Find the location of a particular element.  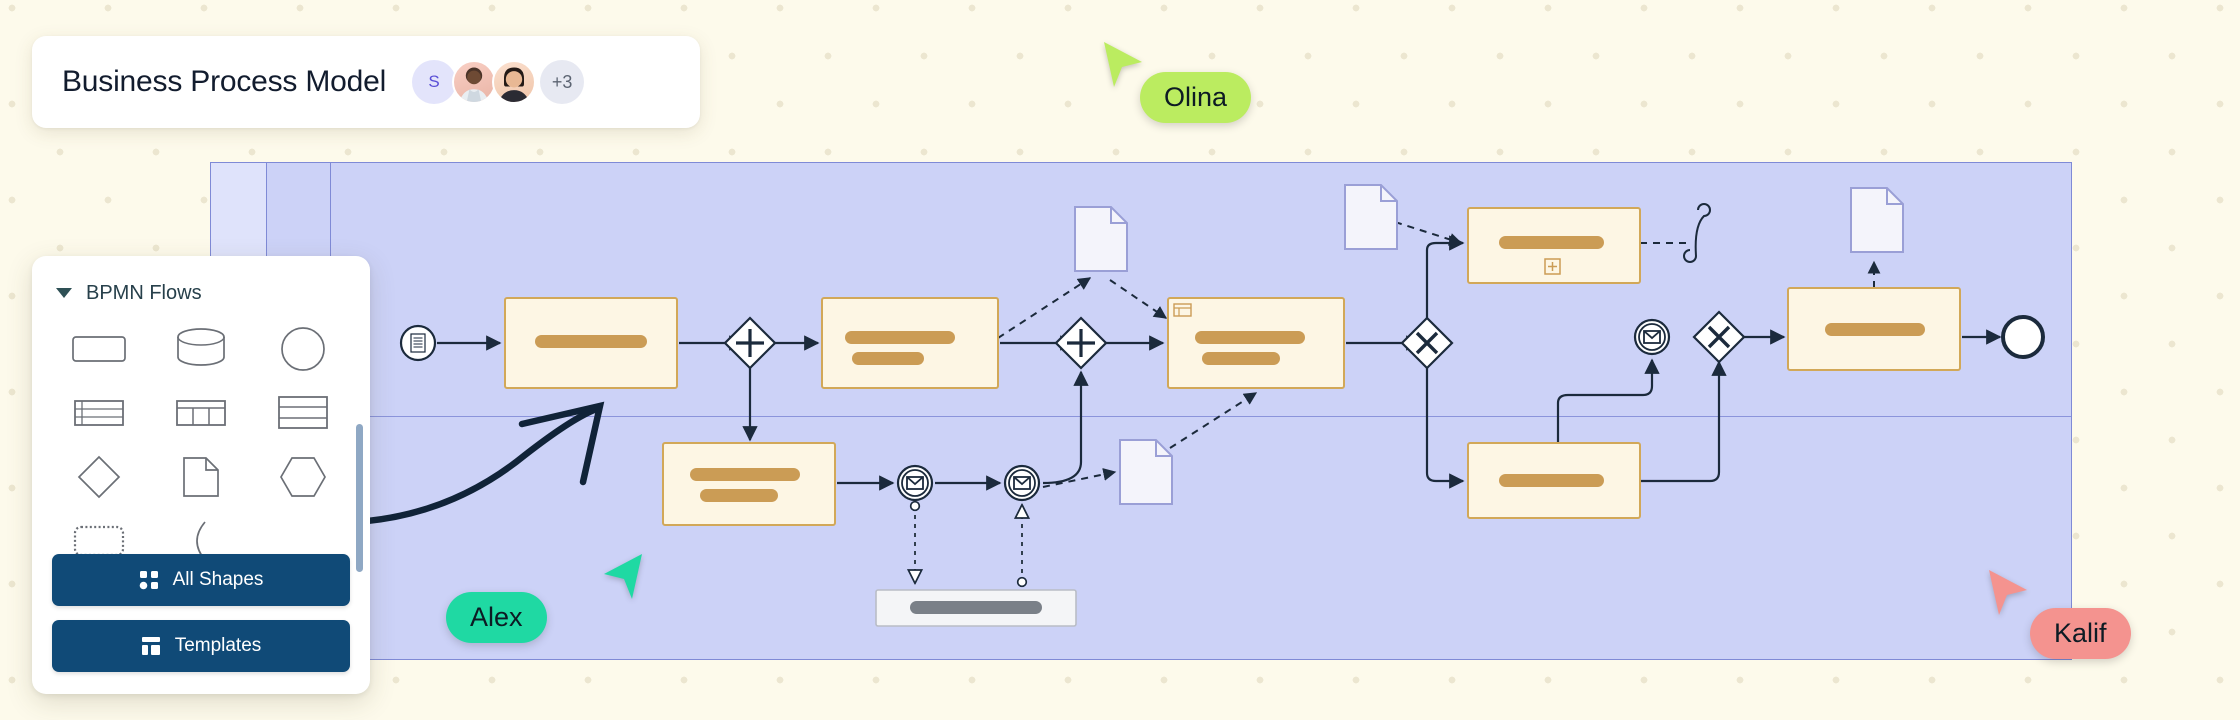

circle-shape-icon is located at coordinates (303, 349).